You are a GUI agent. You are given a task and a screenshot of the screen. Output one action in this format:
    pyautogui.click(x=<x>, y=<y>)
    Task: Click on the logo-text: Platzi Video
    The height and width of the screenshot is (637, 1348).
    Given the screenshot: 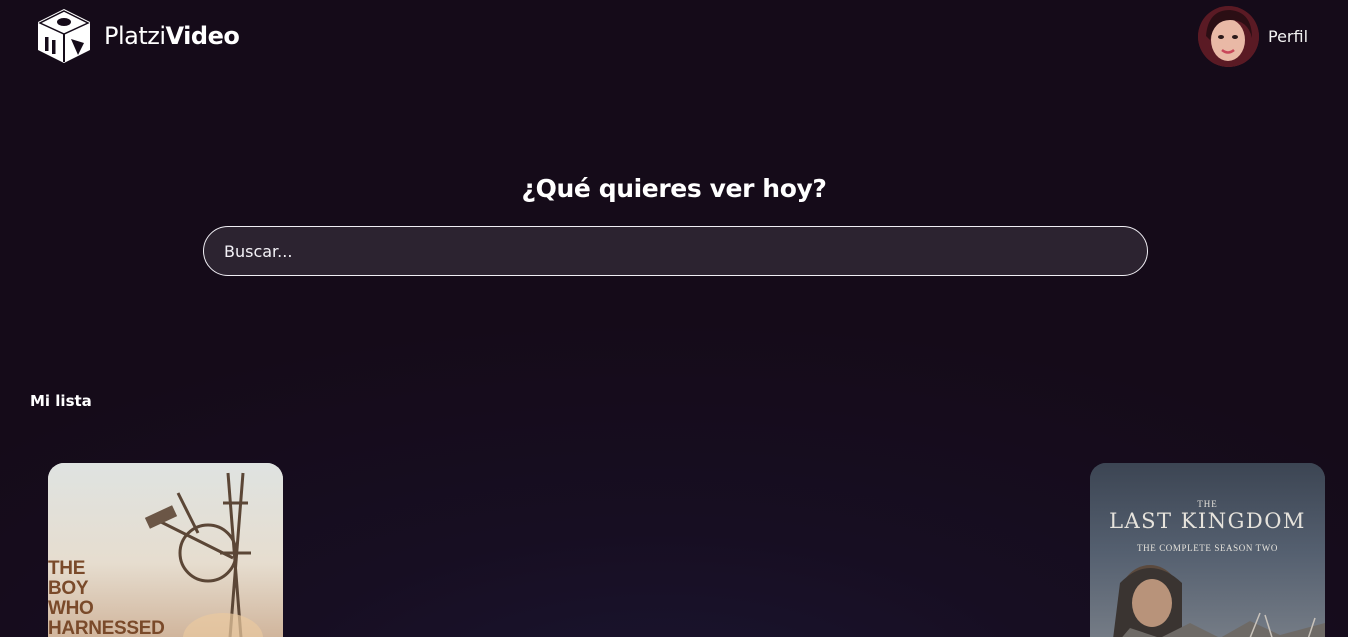 What is the action you would take?
    pyautogui.click(x=172, y=36)
    